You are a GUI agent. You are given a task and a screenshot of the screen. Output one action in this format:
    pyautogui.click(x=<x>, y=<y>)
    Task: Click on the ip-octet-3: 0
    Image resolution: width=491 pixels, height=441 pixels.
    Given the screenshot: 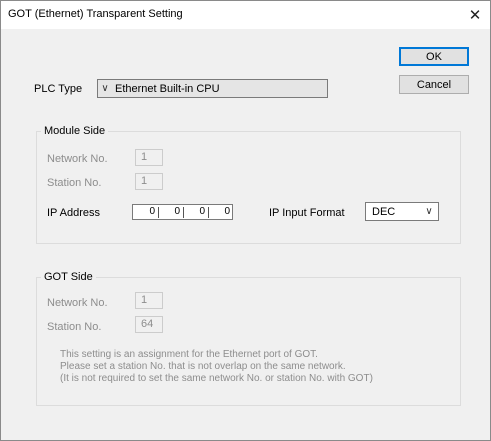 What is the action you would take?
    pyautogui.click(x=202, y=211)
    